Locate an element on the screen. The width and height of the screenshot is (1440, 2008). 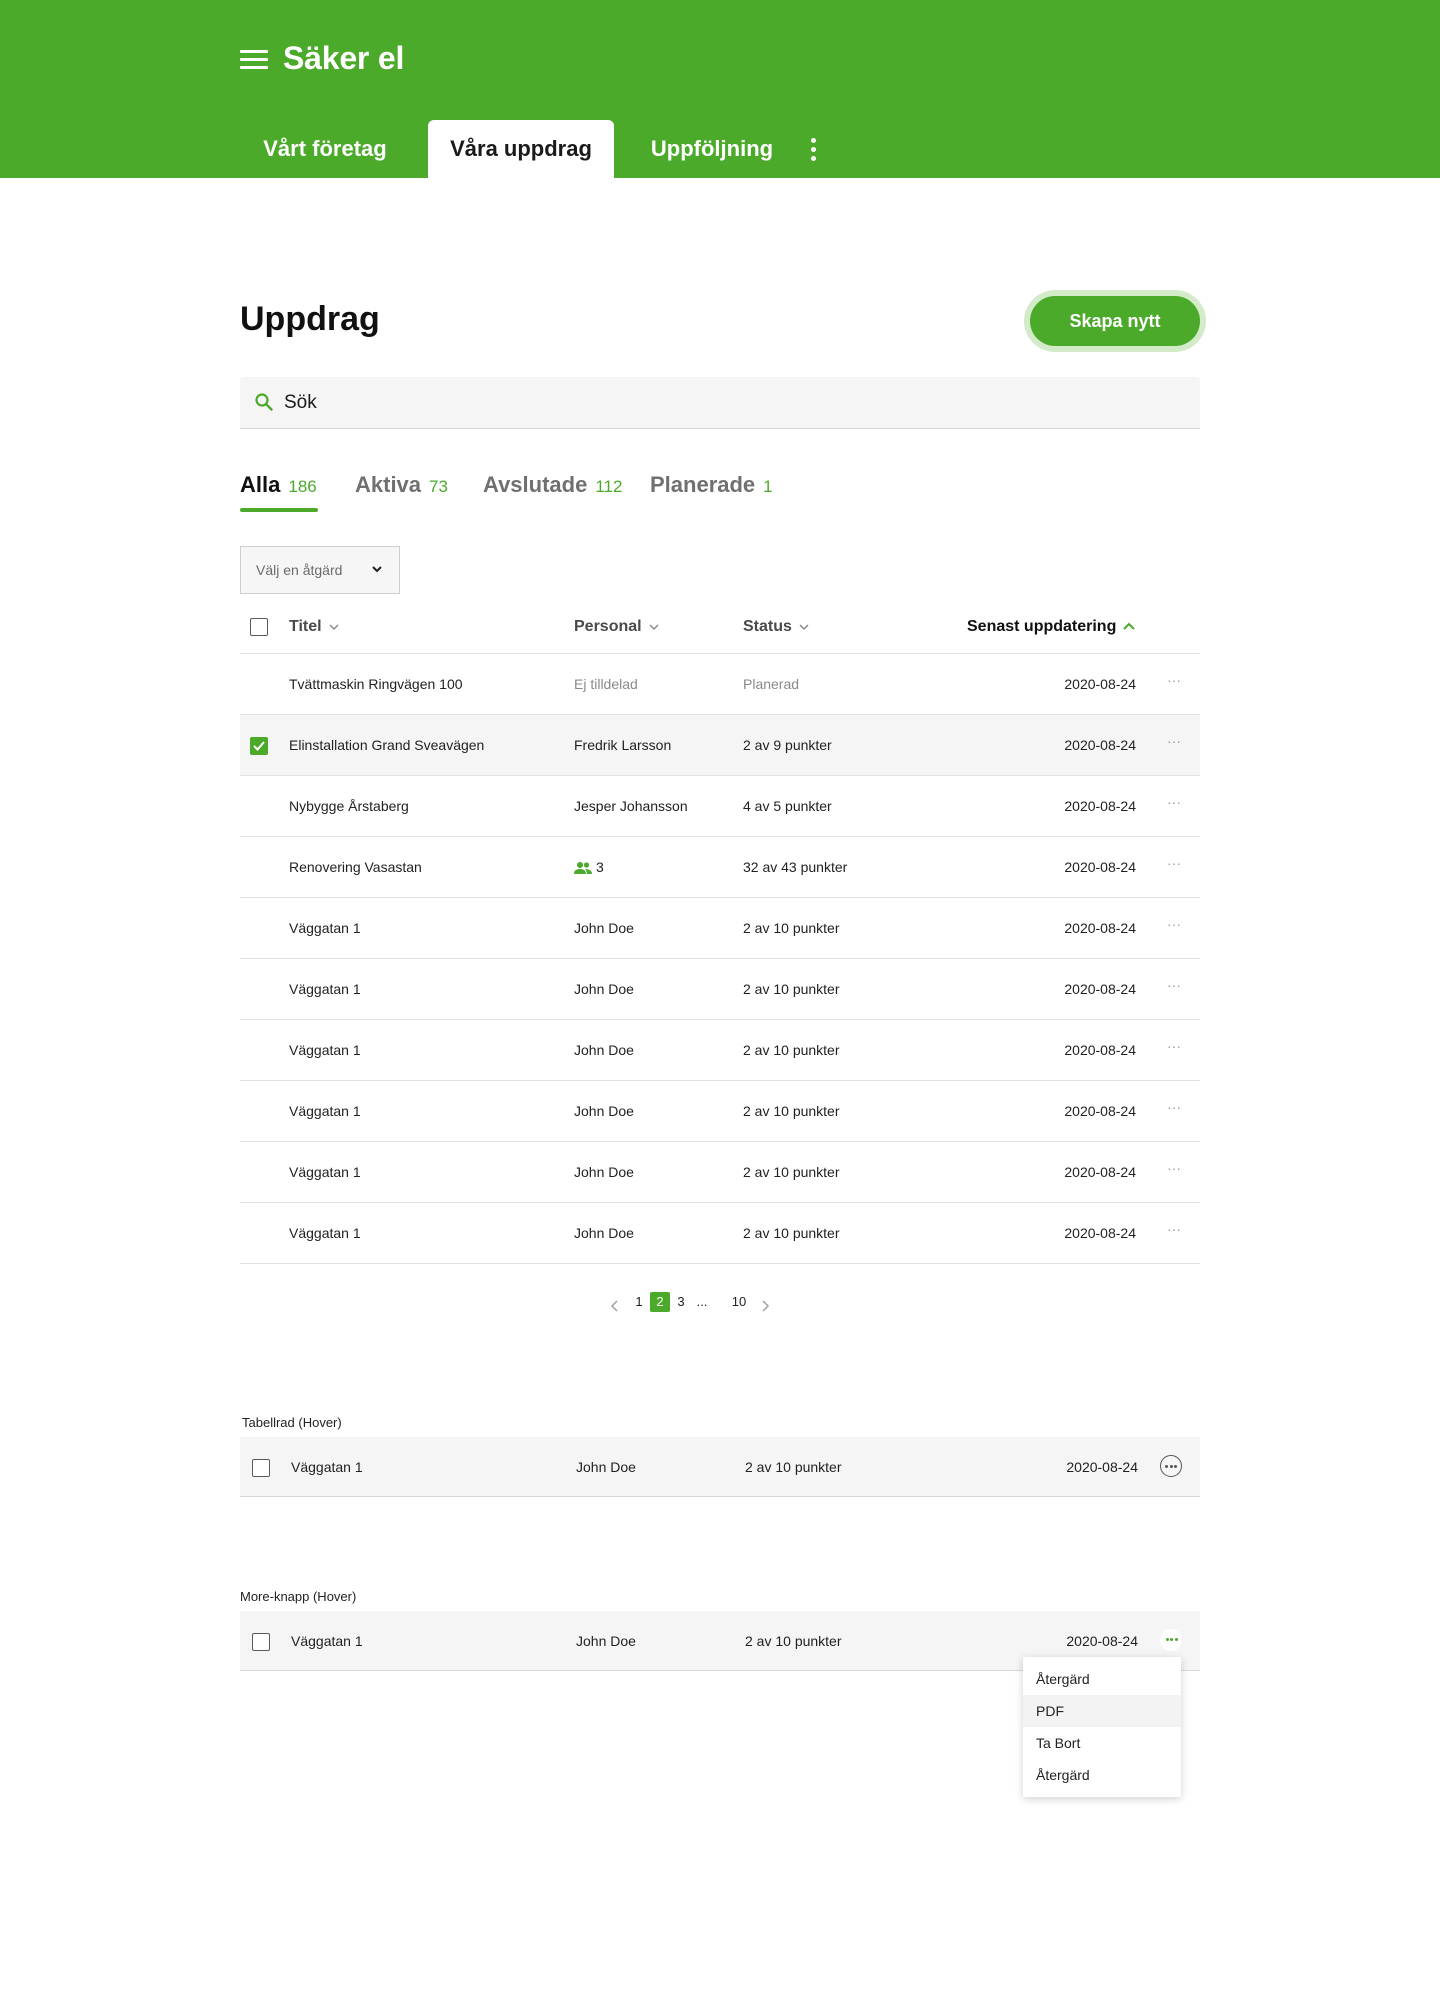
menu-item-pdf: PDF is located at coordinates (1102, 1711).